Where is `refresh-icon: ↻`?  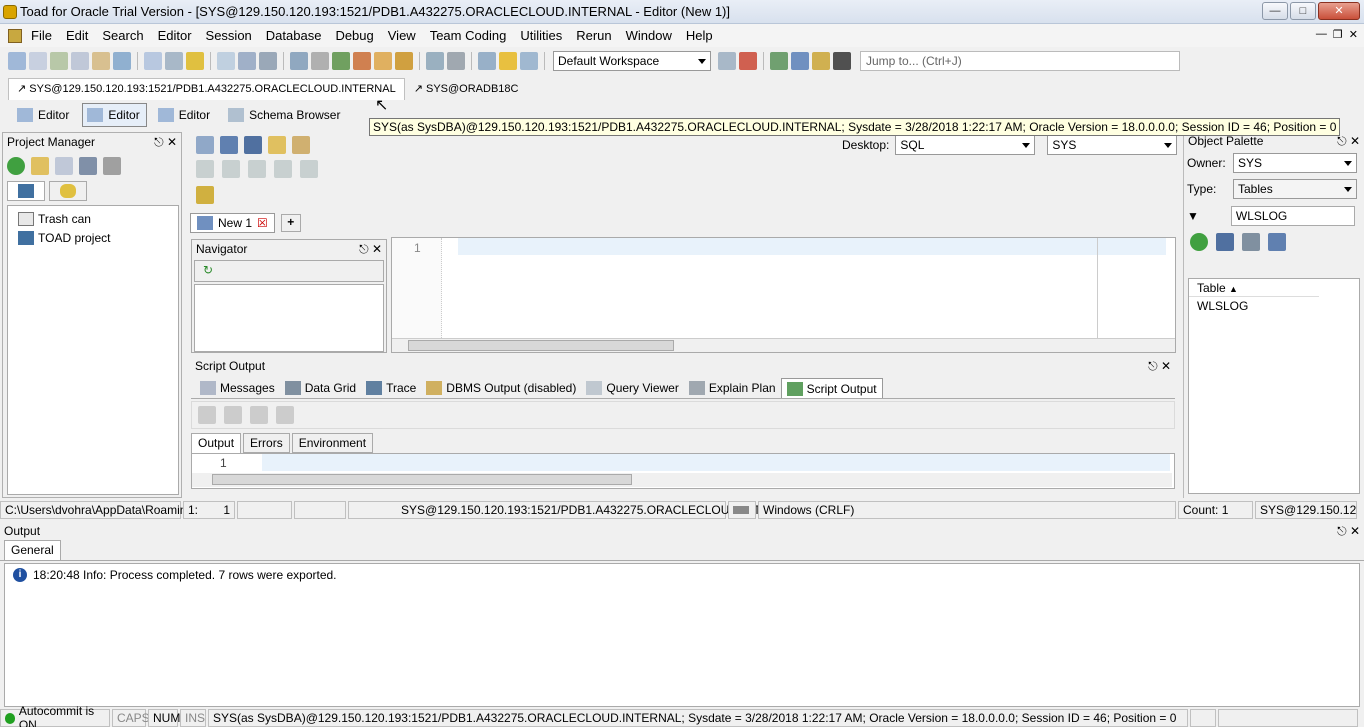
refresh-icon: ↻ is located at coordinates (289, 271).